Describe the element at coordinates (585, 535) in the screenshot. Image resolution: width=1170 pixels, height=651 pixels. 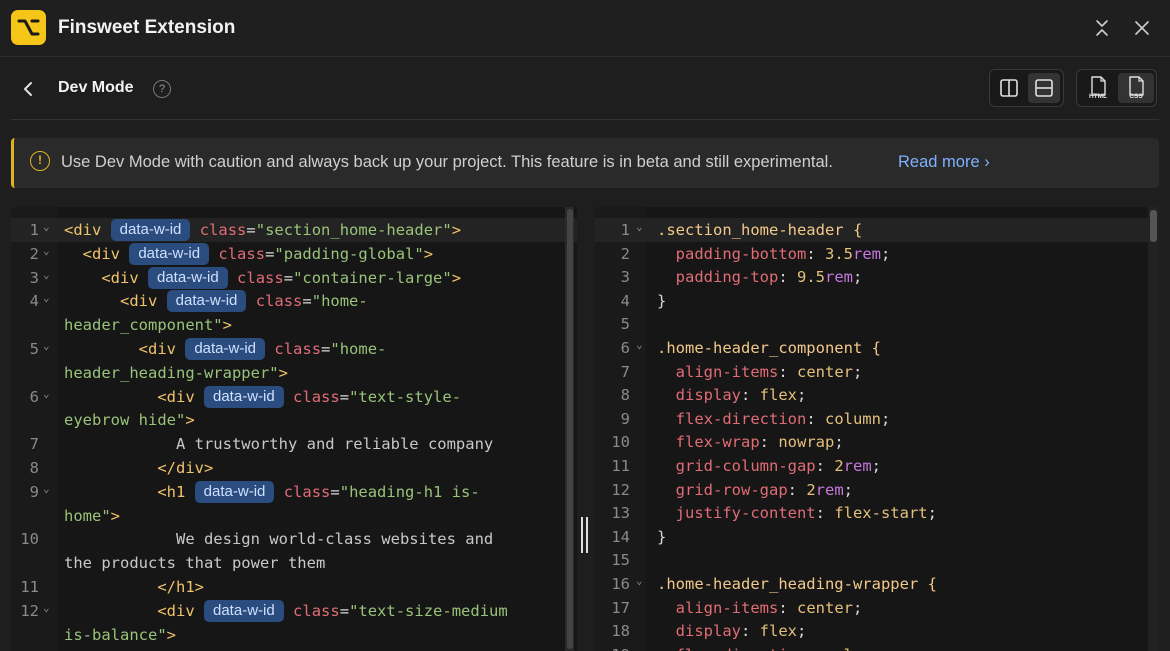
I see `pane-resize-handle` at that location.